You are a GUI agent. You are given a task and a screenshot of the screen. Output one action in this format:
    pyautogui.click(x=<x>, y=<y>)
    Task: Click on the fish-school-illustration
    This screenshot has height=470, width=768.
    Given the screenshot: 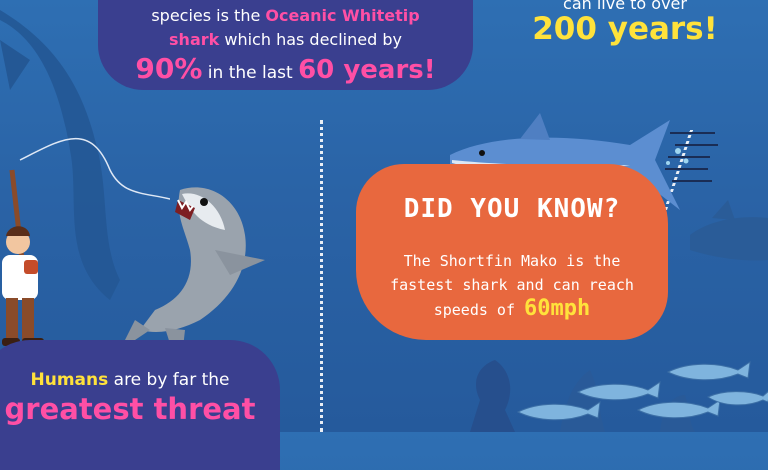 What is the action you would take?
    pyautogui.click(x=642, y=390)
    